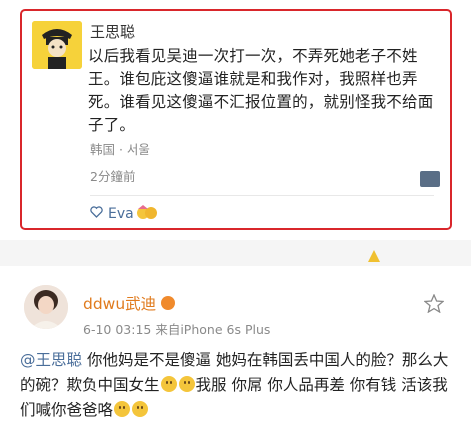 The image size is (471, 444). Describe the element at coordinates (112, 31) in the screenshot. I see `post-username: 王思聪` at that location.